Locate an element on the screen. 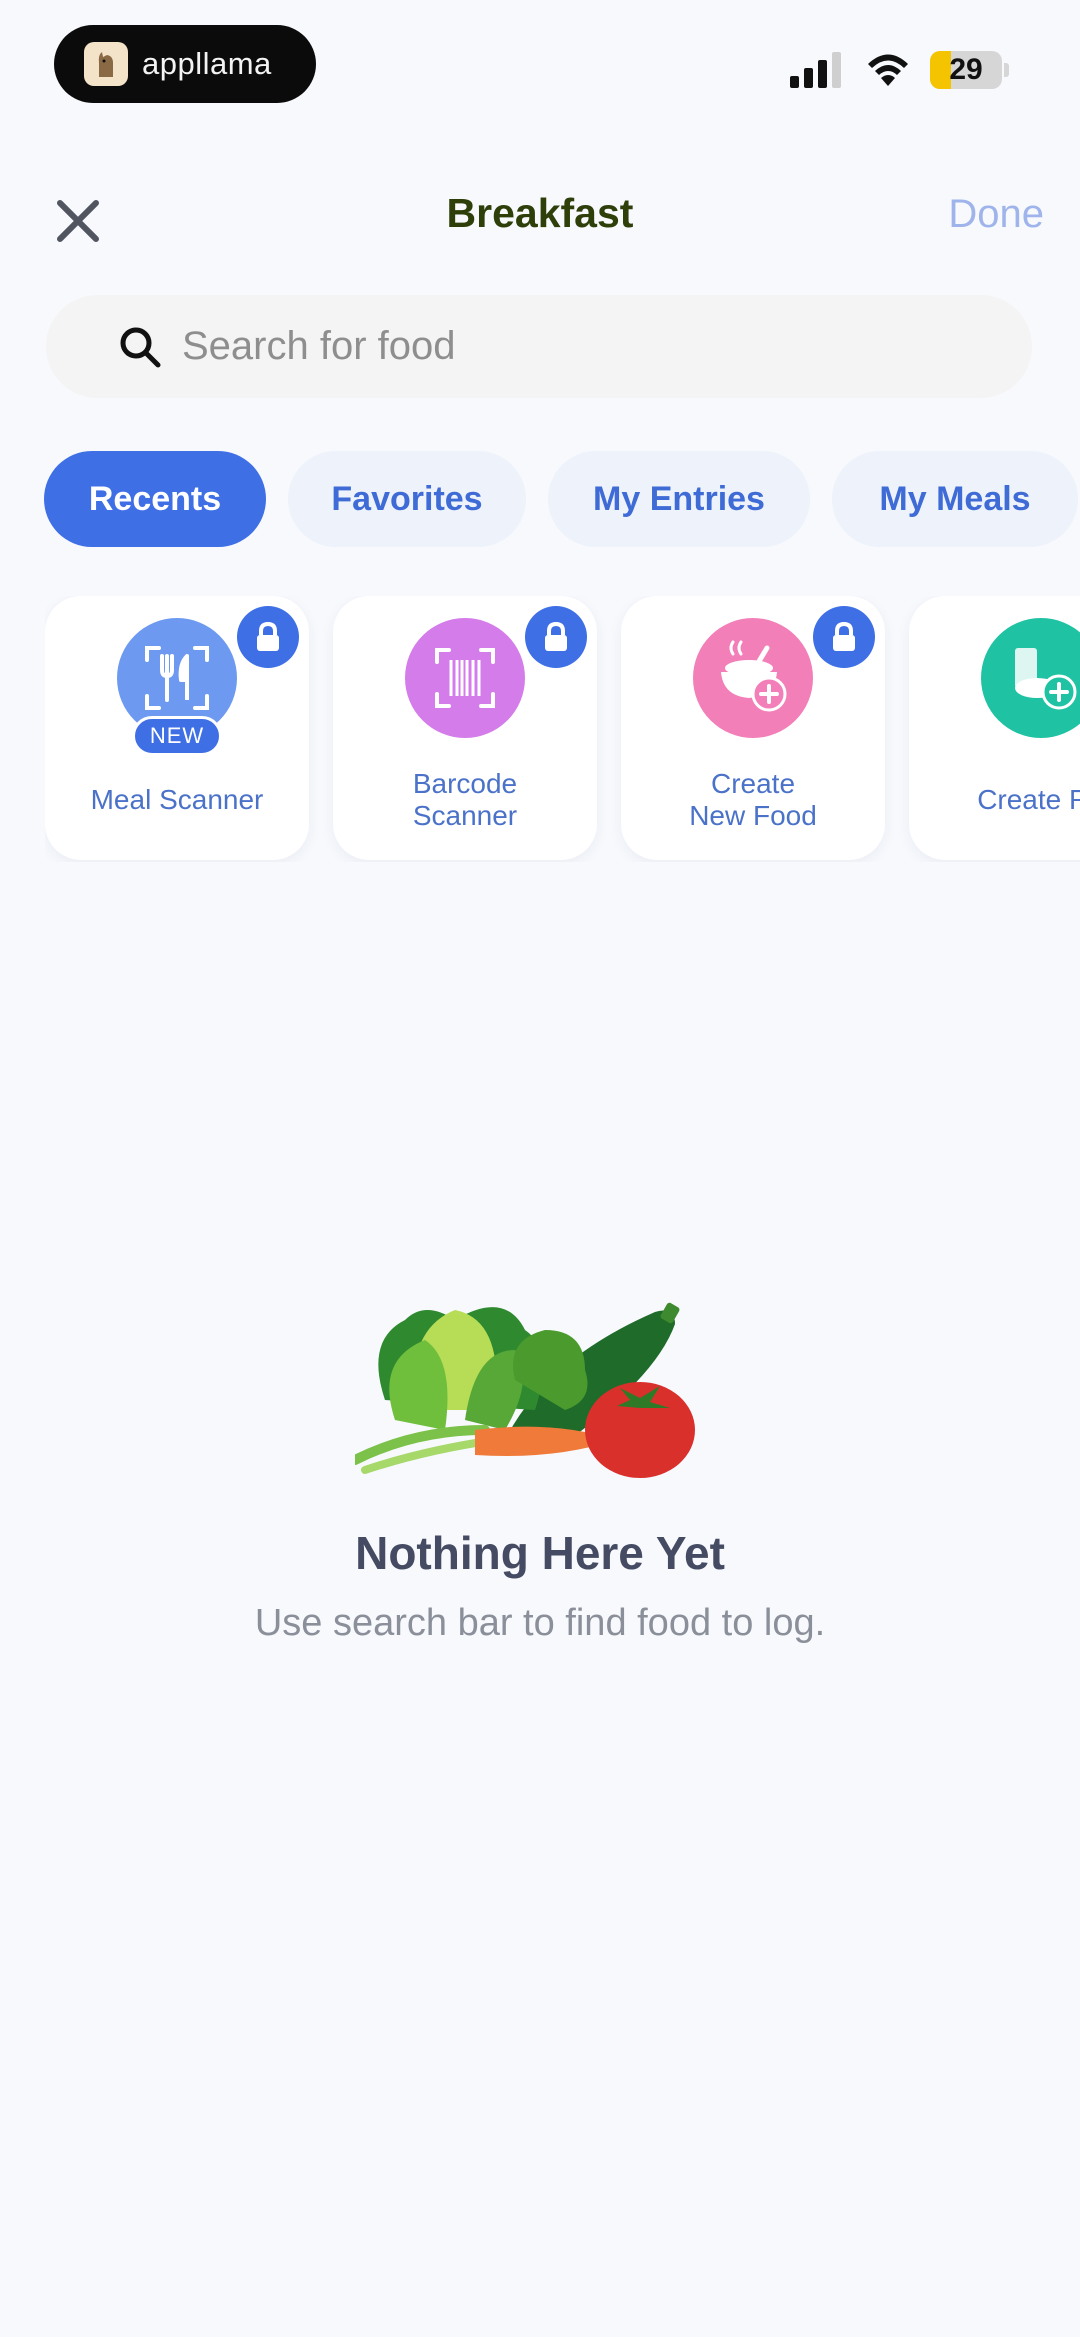 Image resolution: width=1080 pixels, height=2337 pixels. food-bowl-plus-icon is located at coordinates (753, 678).